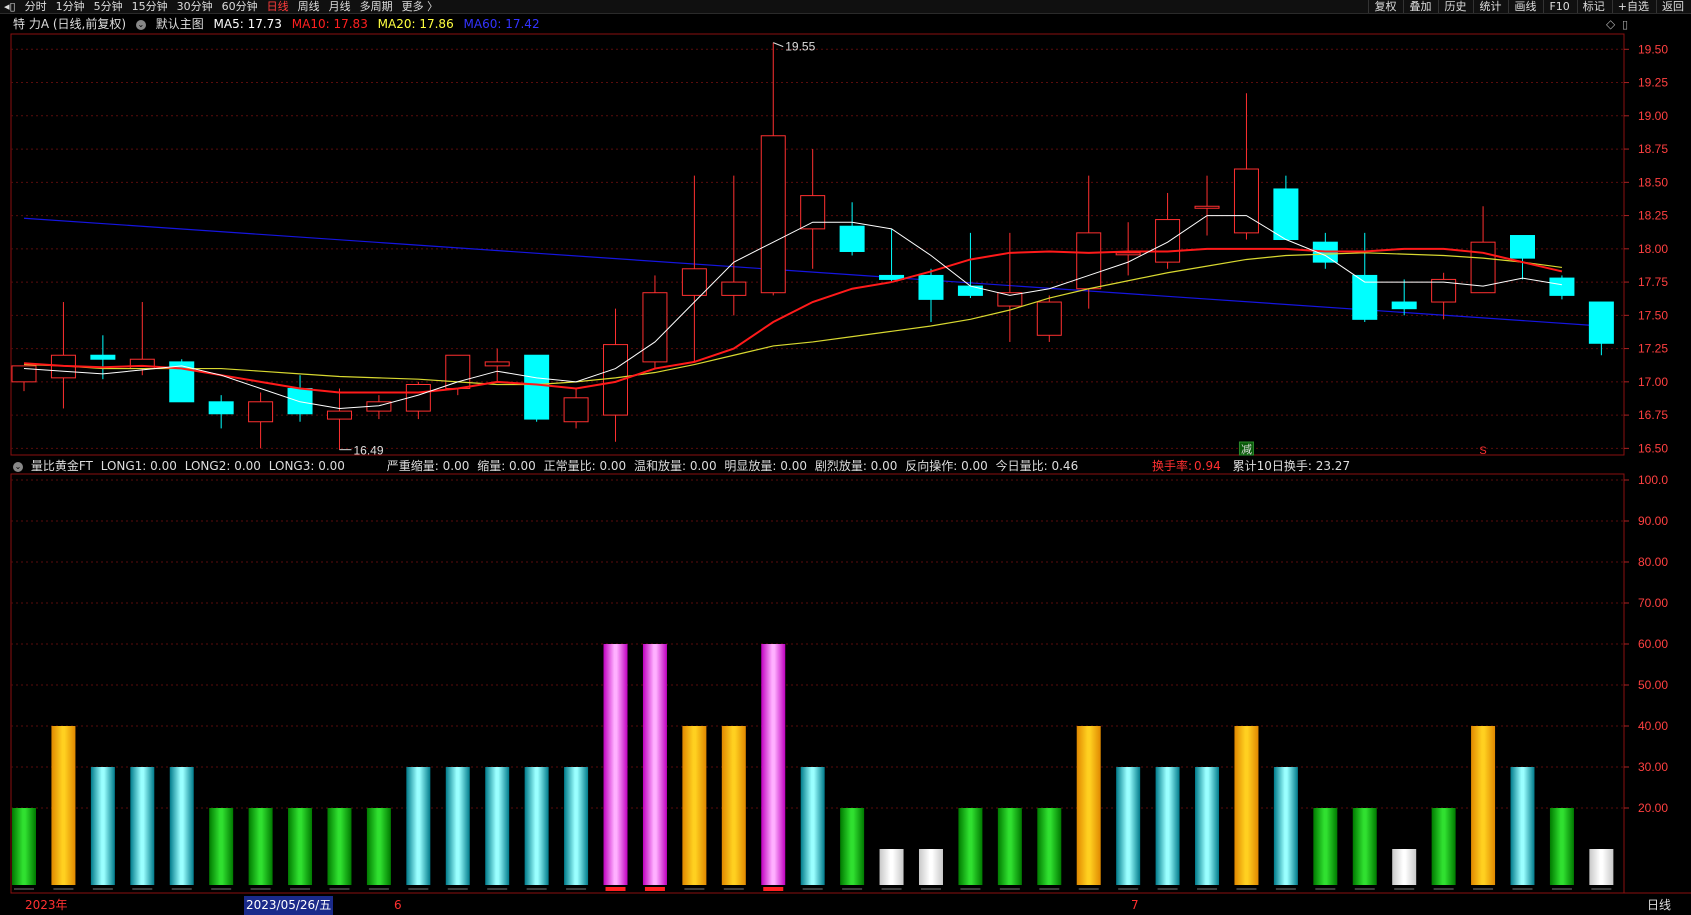 This screenshot has height=915, width=1691. What do you see at coordinates (1653, 415) in the screenshot?
I see `price-tick-label: 16.75` at bounding box center [1653, 415].